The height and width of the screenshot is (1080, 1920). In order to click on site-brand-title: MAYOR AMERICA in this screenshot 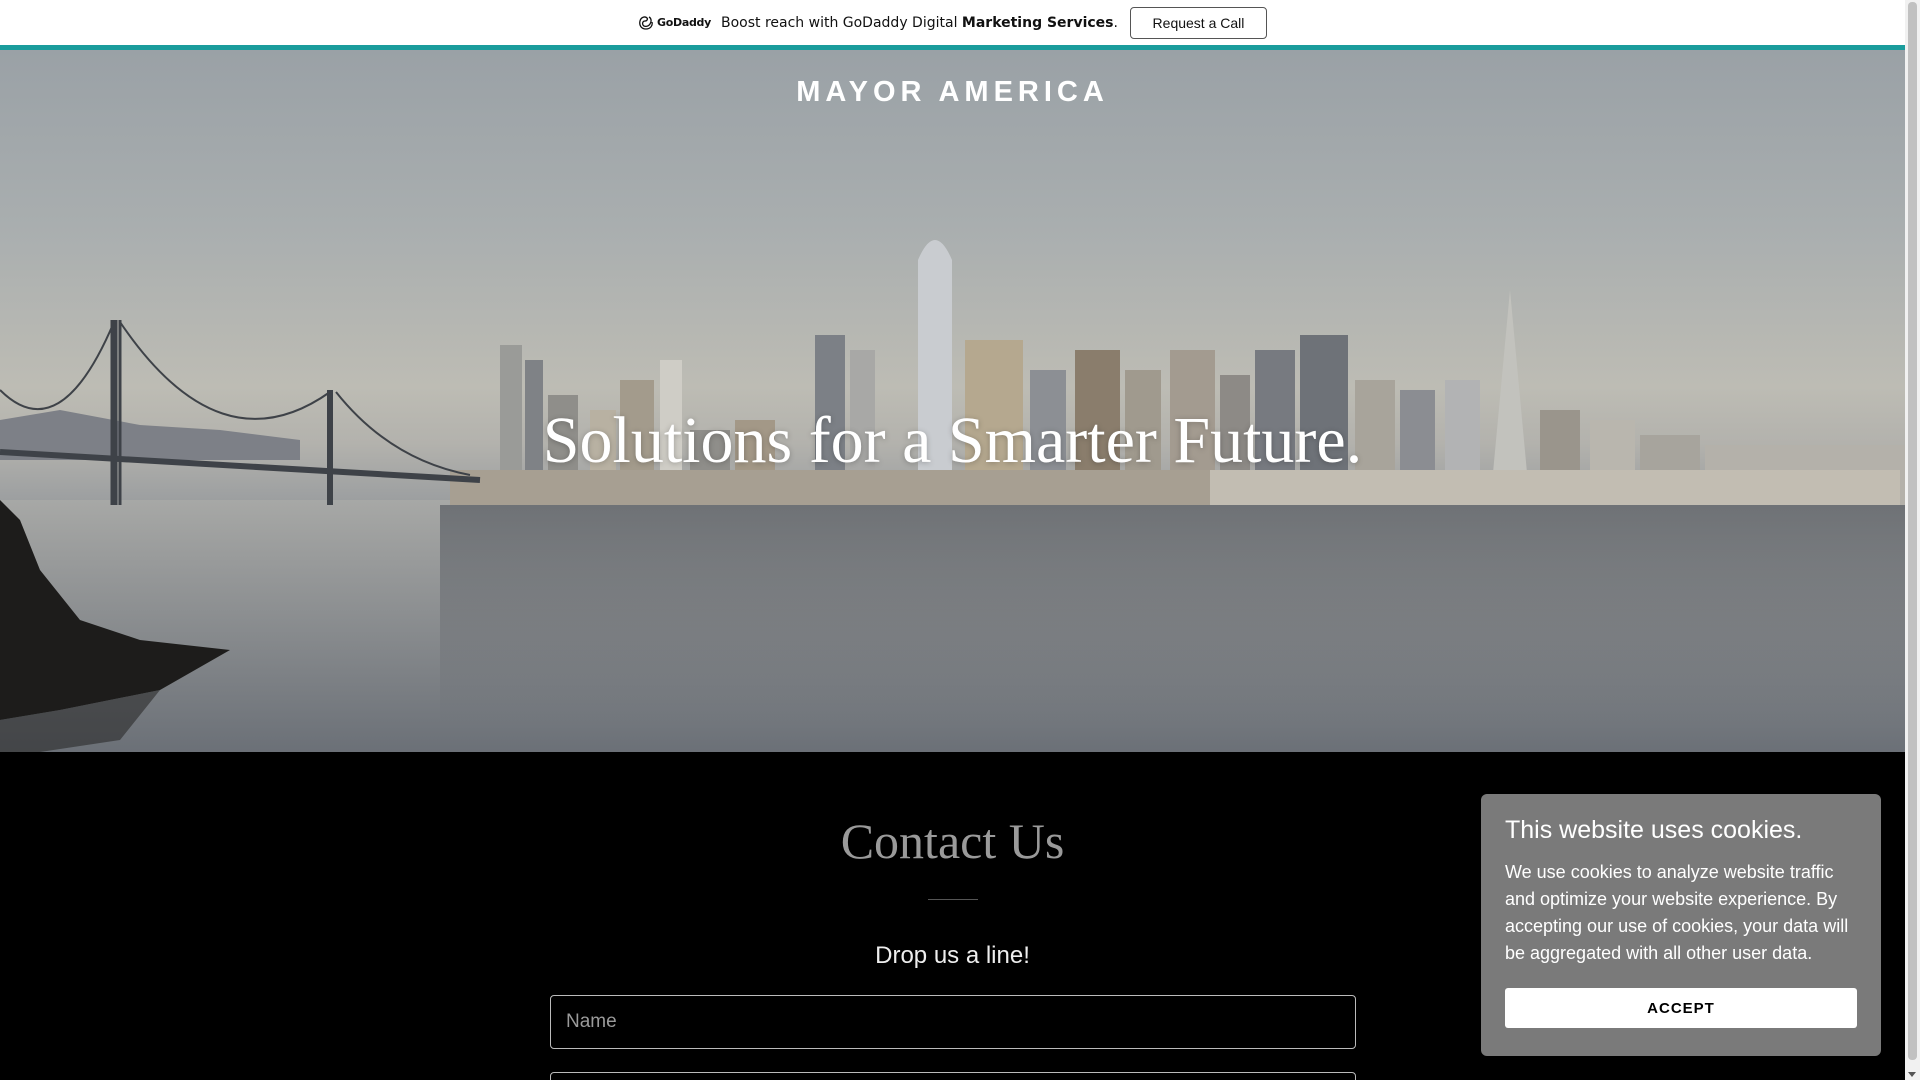, I will do `click(952, 92)`.